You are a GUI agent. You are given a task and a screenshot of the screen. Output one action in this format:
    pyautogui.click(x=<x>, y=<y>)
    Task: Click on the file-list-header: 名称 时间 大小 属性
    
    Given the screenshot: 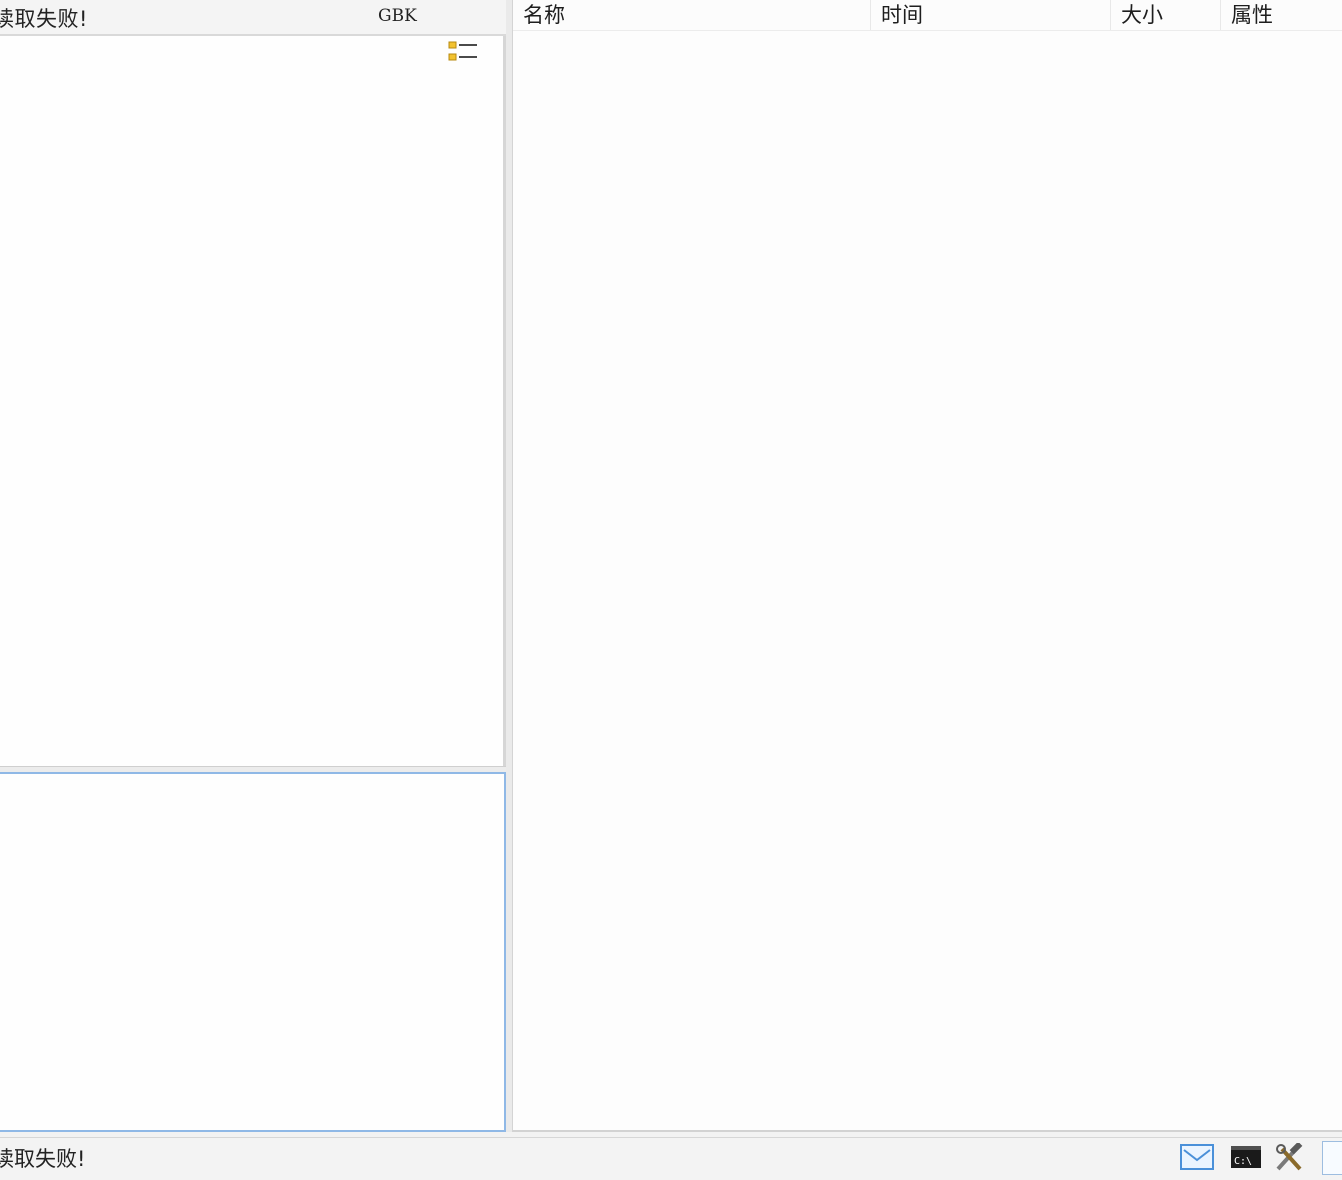 What is the action you would take?
    pyautogui.click(x=927, y=15)
    